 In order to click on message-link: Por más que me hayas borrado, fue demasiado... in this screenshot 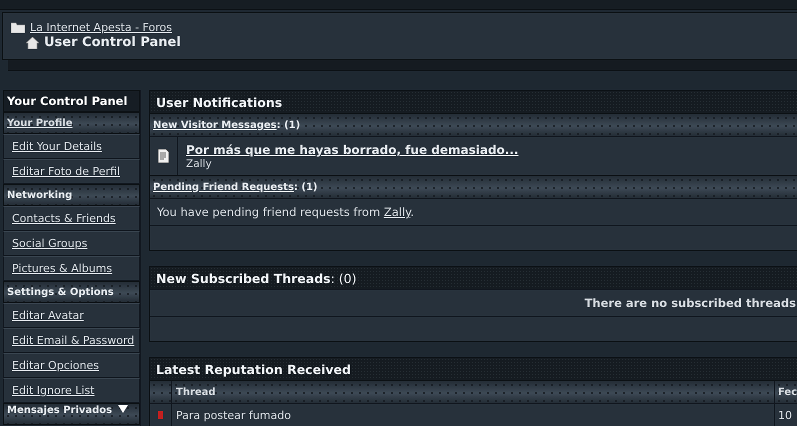, I will do `click(352, 150)`.